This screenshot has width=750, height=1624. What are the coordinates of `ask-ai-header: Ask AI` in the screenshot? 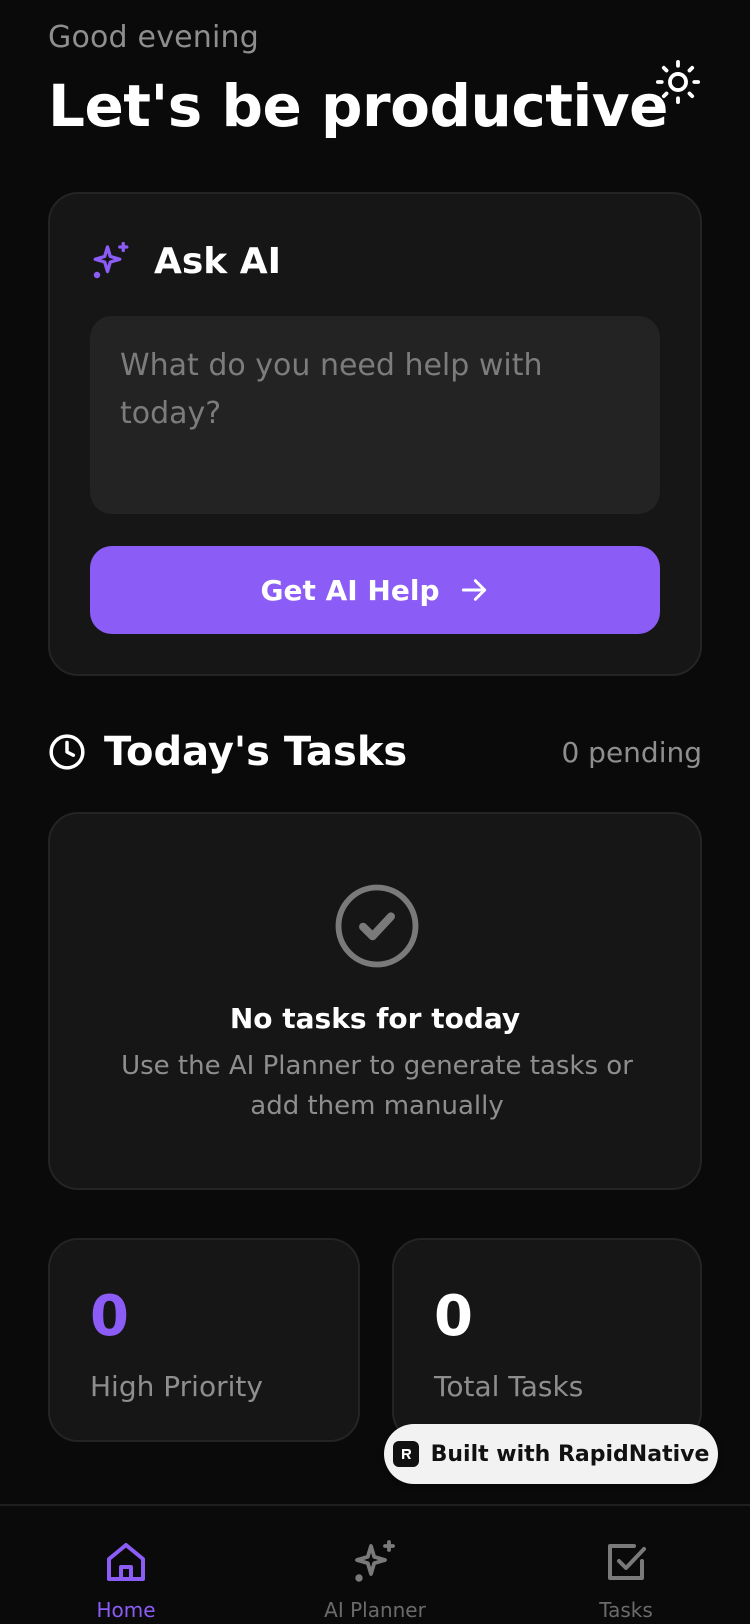 It's located at (185, 261).